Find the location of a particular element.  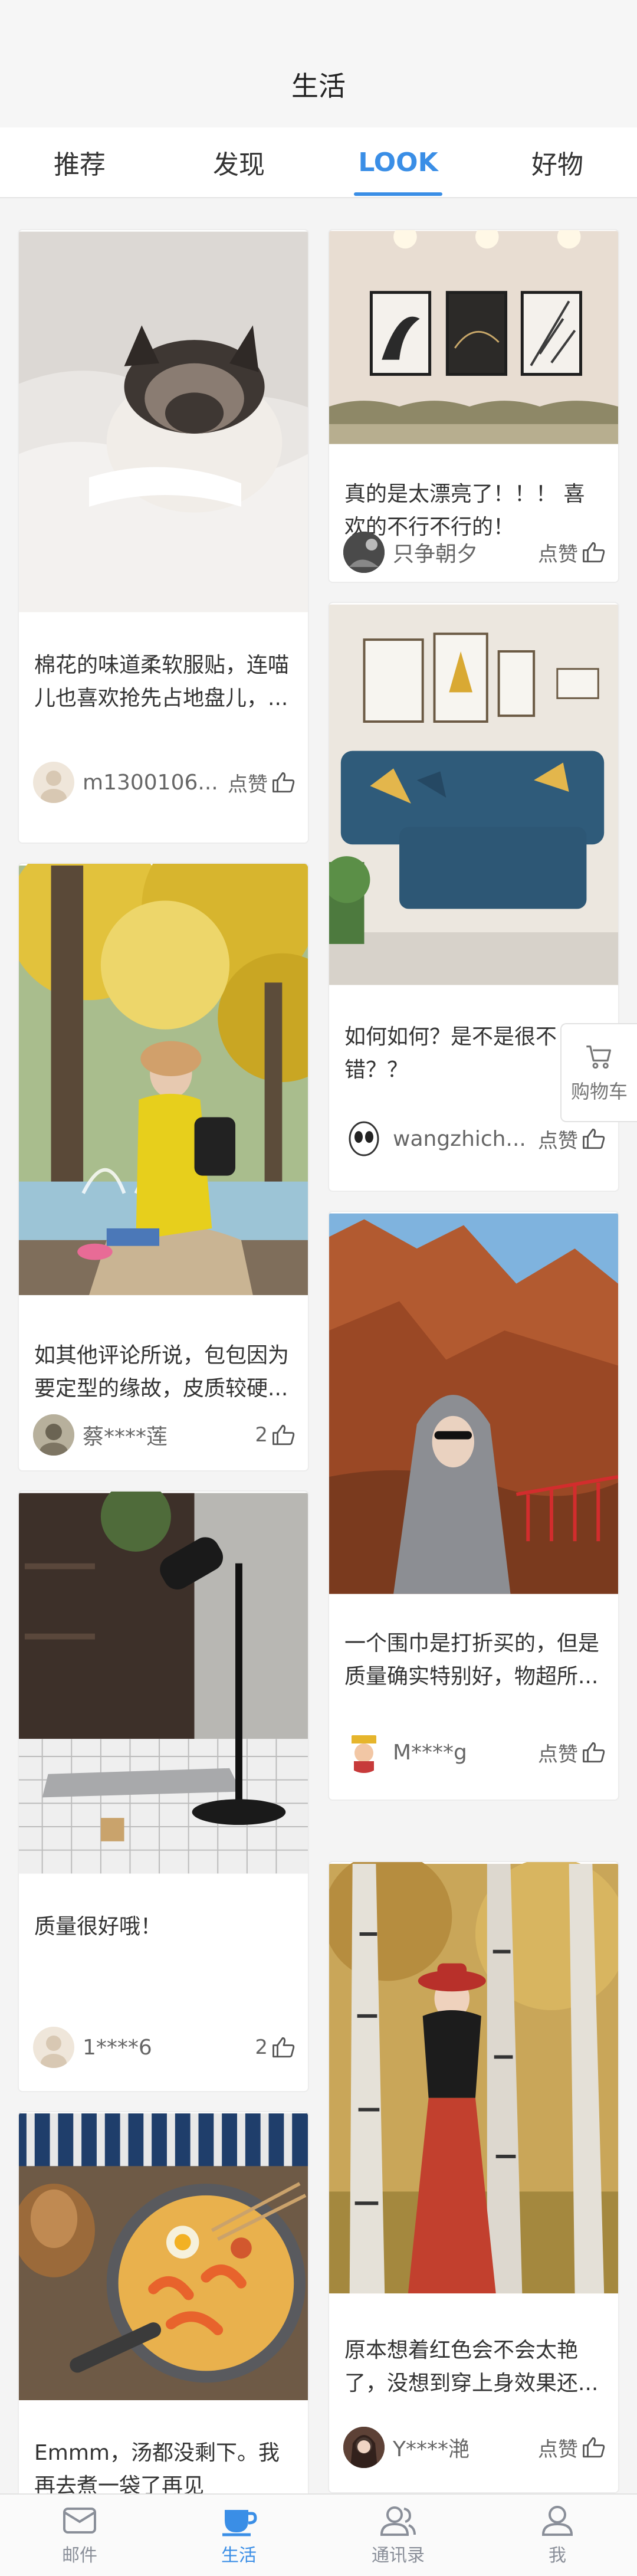

post-footer: M****g 点赞 is located at coordinates (474, 1752).